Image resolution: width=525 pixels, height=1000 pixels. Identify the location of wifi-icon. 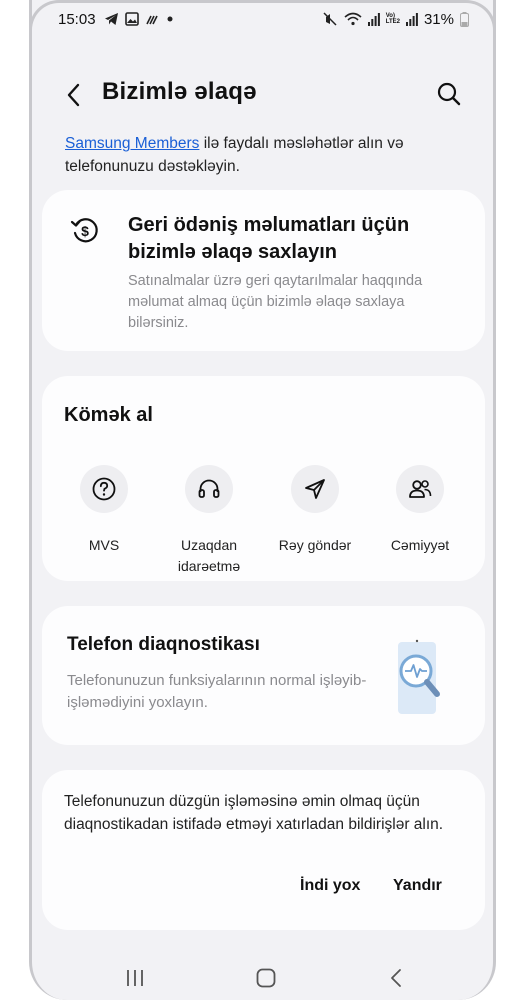
(353, 19).